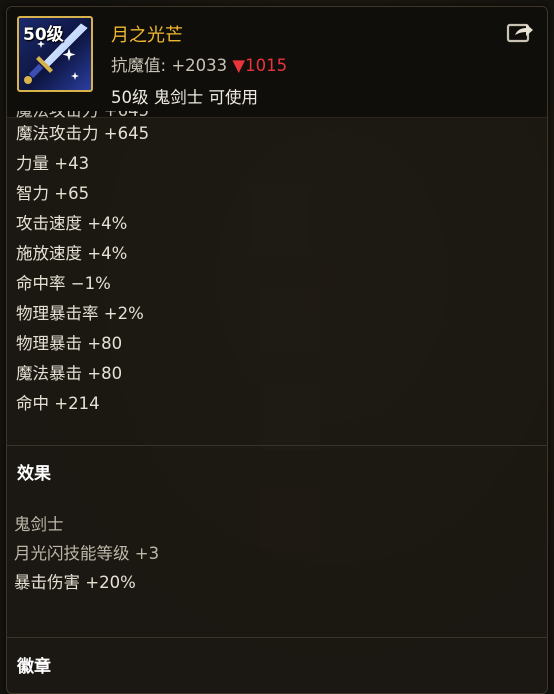 The width and height of the screenshot is (554, 694). I want to click on stat-intelligence: 智力 +65, so click(53, 193).